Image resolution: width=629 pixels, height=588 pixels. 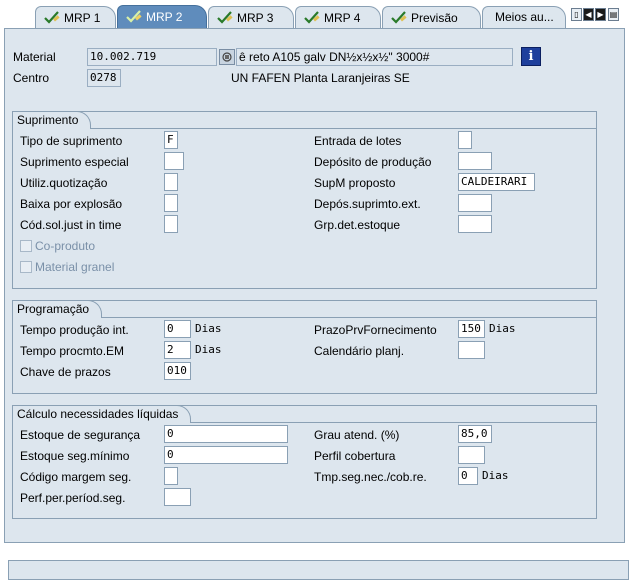 I want to click on supm-proposto-field: CALDEIRARI, so click(x=496, y=182).